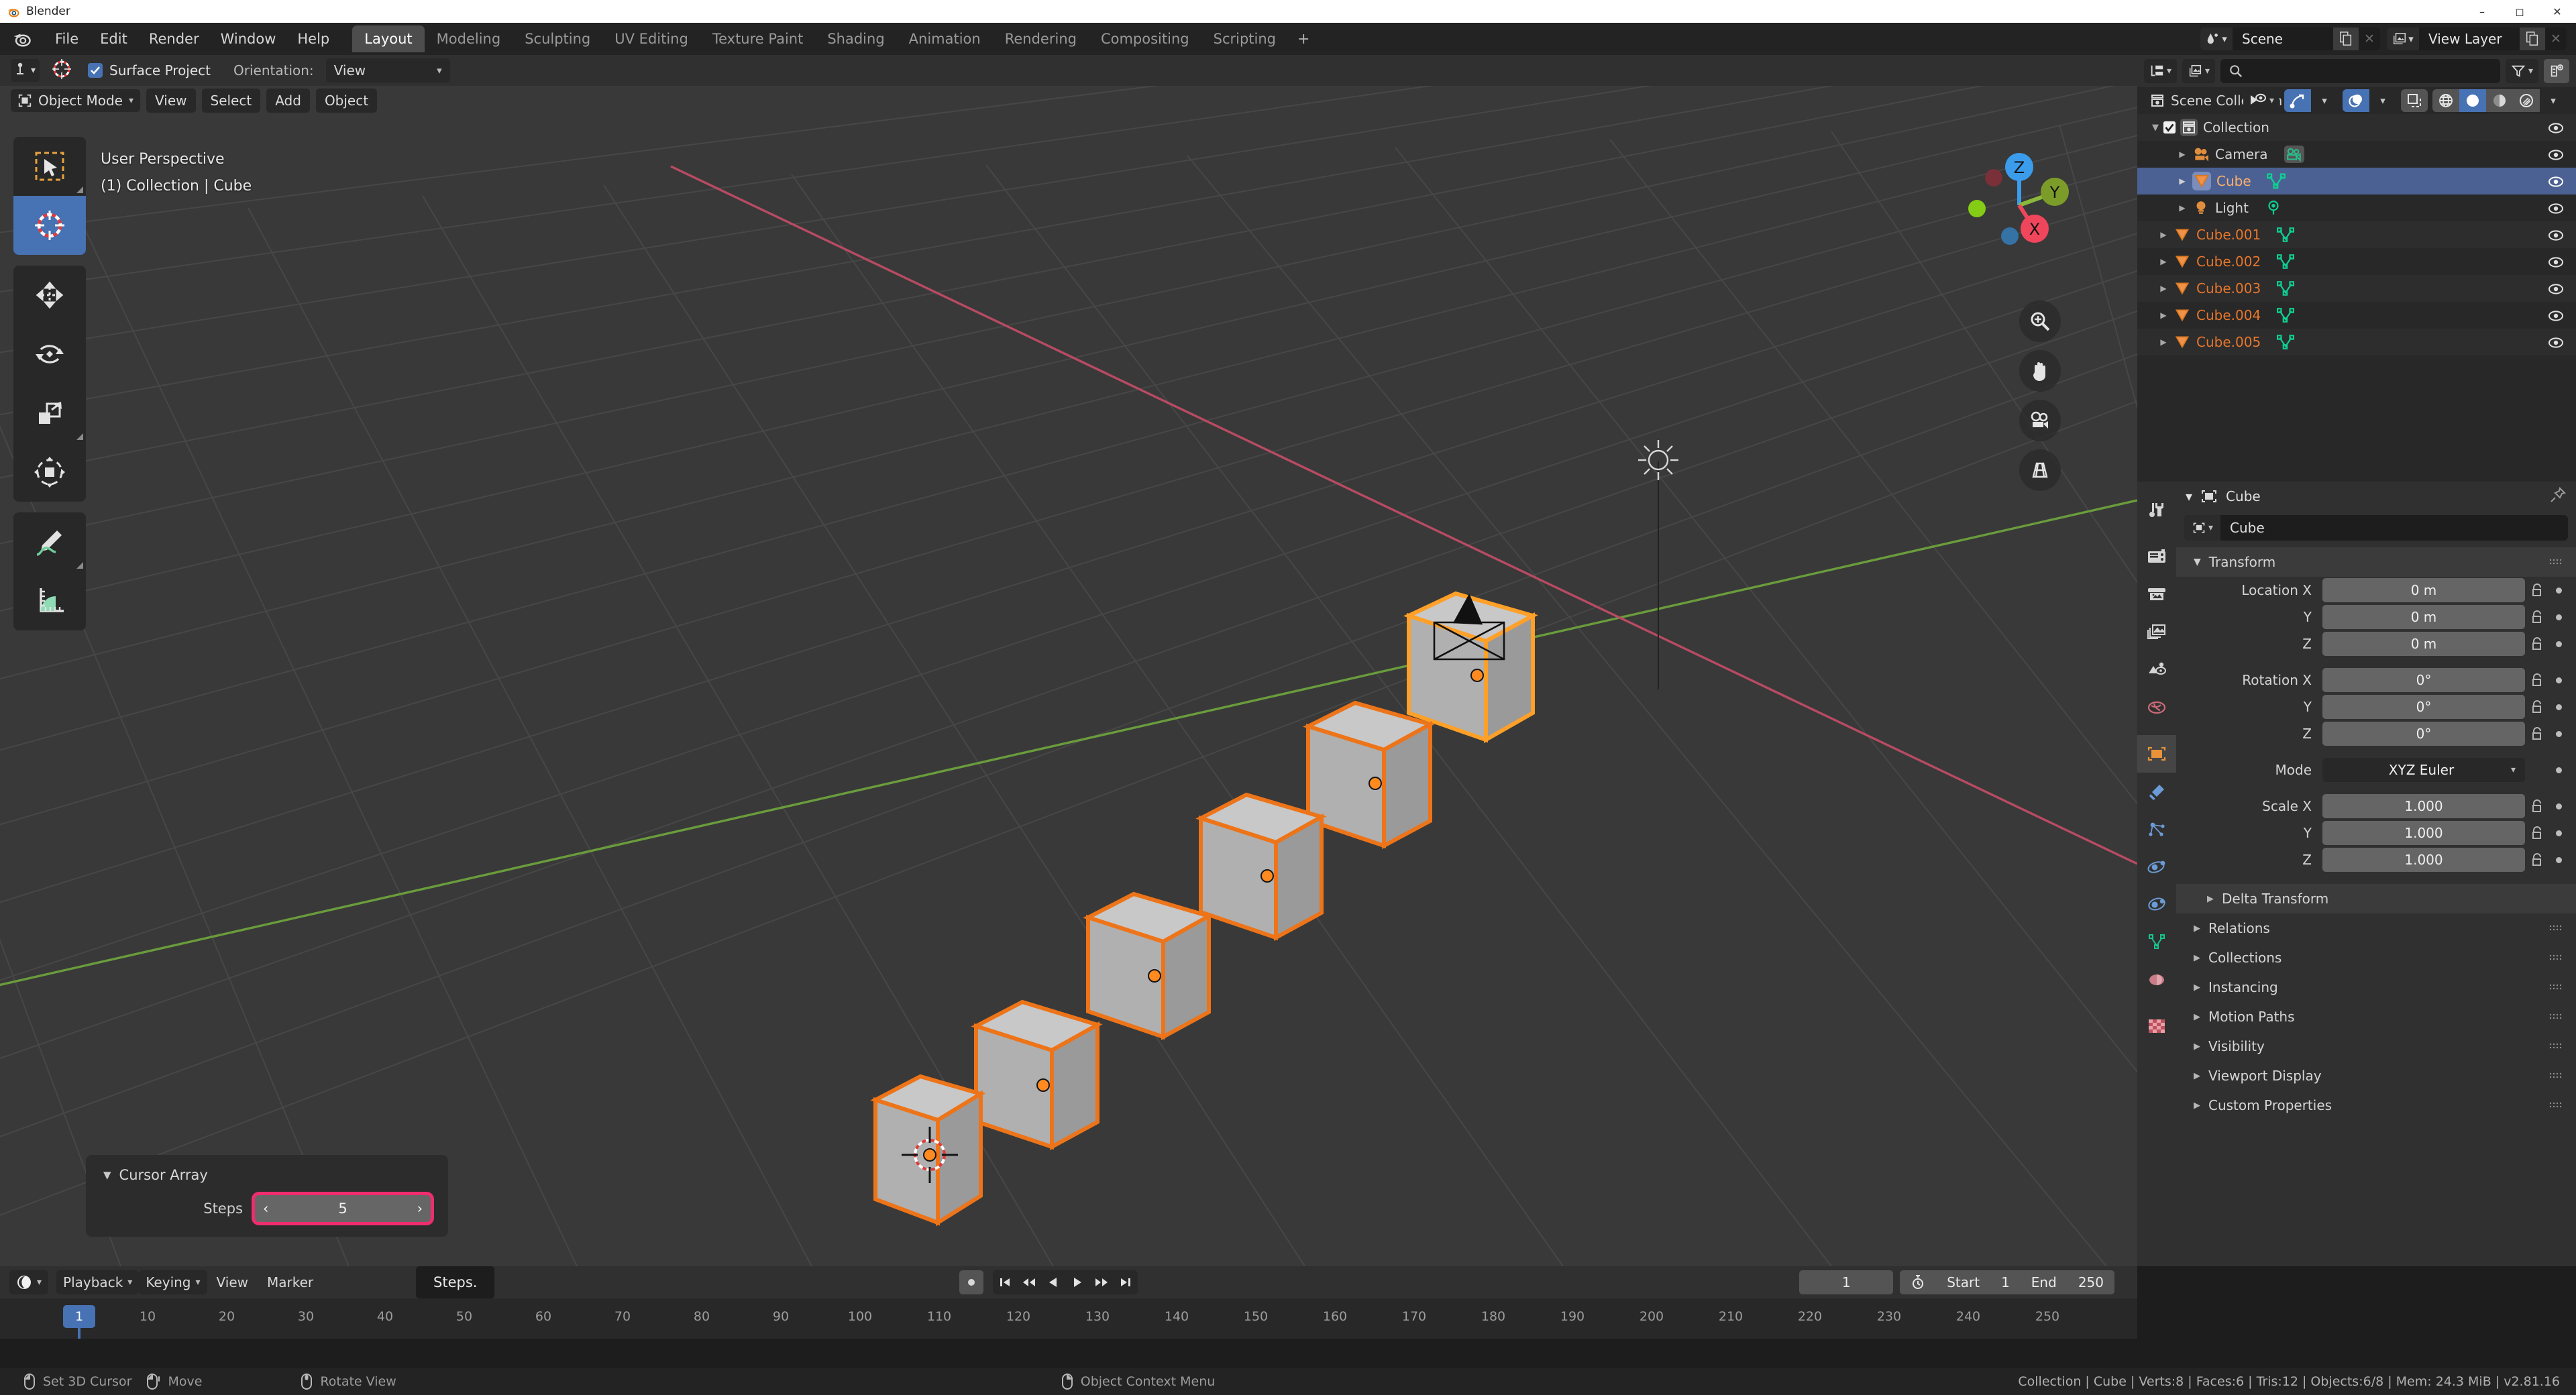 This screenshot has width=2576, height=1395. Describe the element at coordinates (2040, 420) in the screenshot. I see `camera-view-button` at that location.